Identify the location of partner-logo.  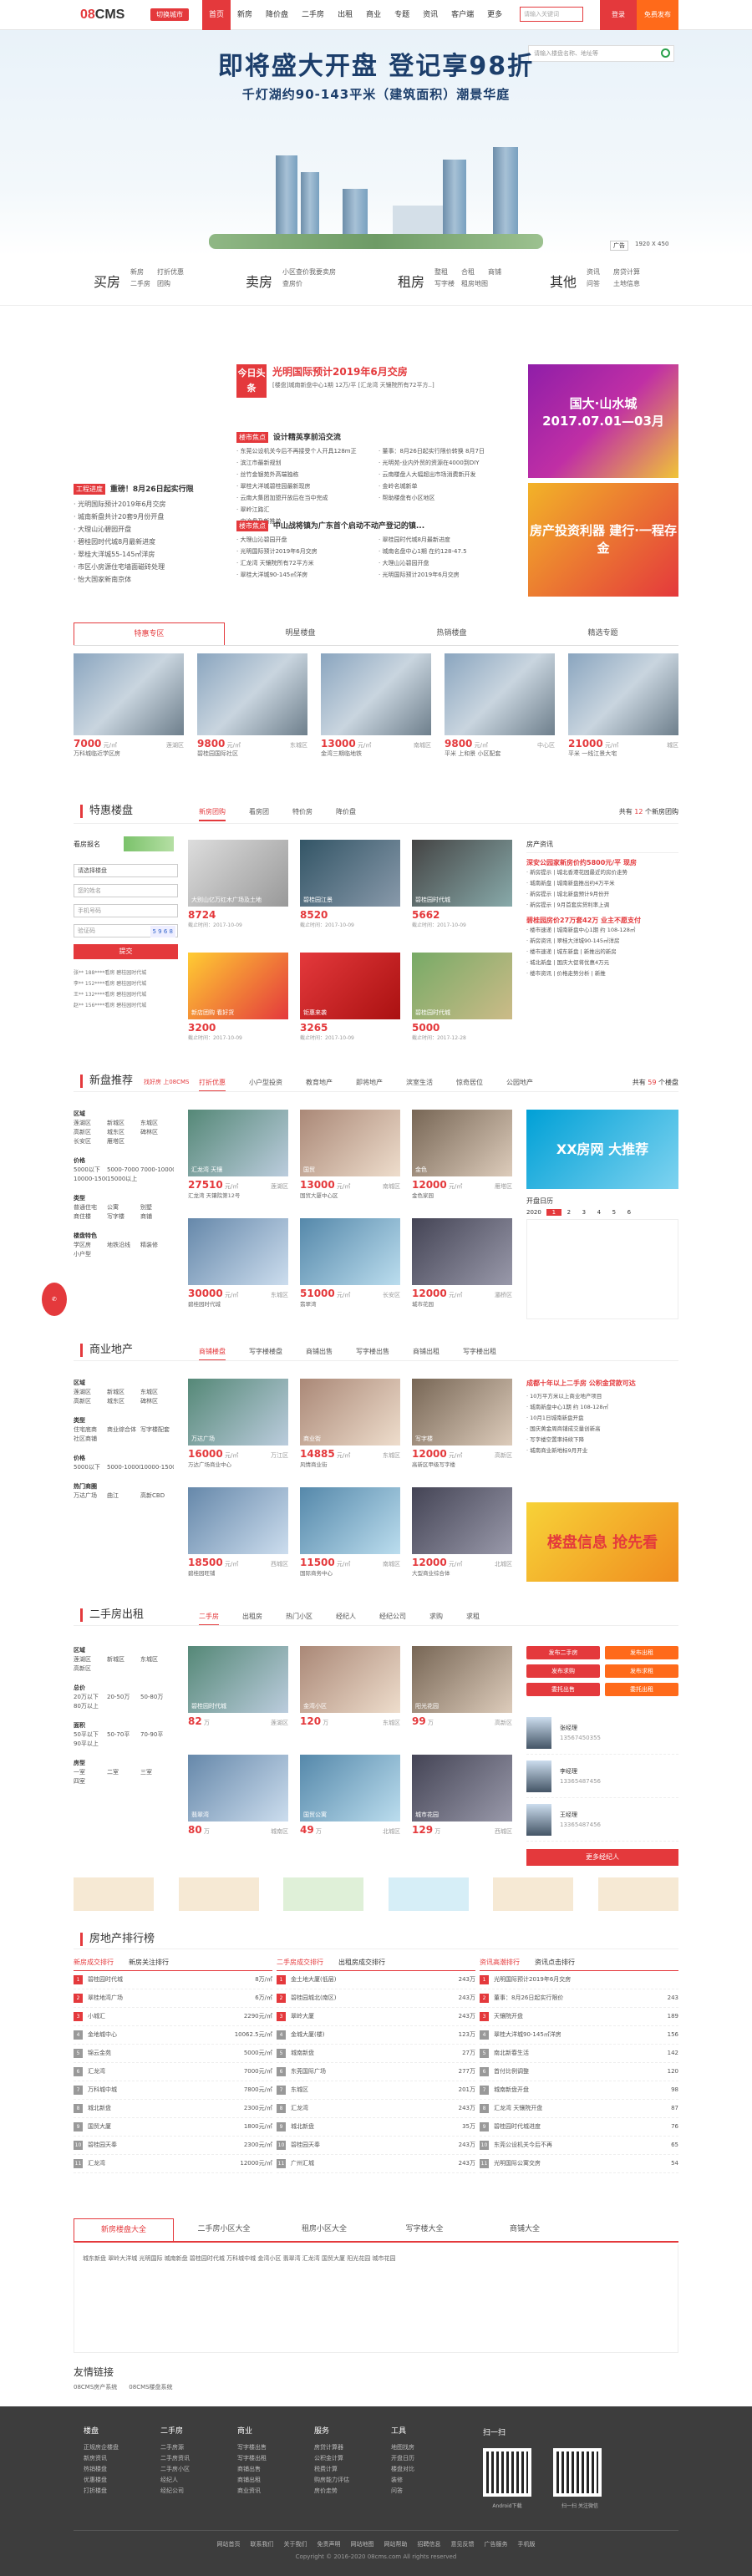
(324, 1894).